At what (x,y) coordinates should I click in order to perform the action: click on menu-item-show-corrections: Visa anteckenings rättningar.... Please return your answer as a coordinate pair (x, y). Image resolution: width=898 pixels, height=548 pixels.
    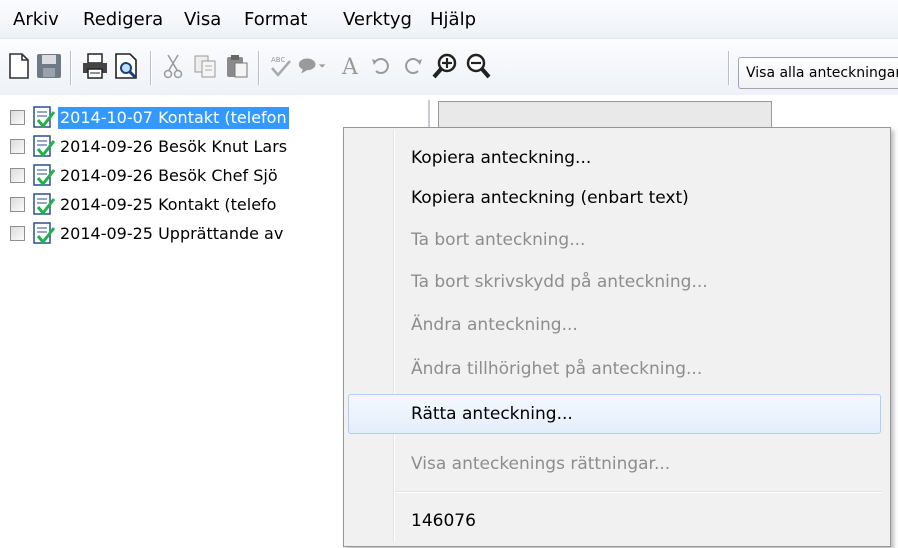
    Looking at the image, I should click on (614, 464).